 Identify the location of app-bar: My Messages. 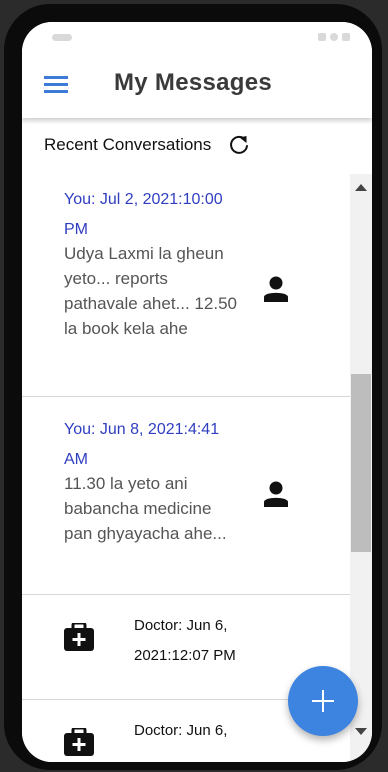
(197, 86).